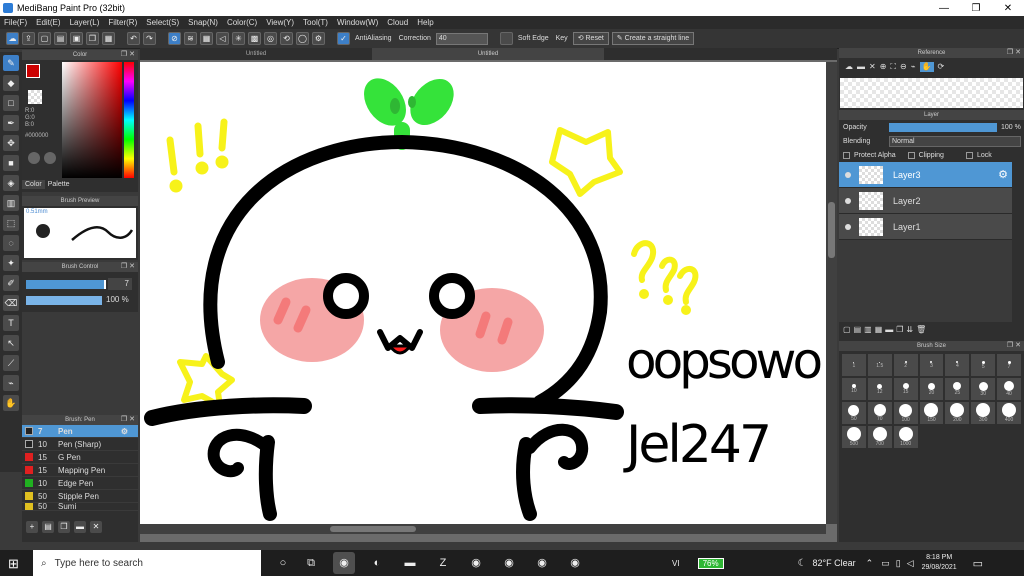 Image resolution: width=1024 pixels, height=576 pixels. Describe the element at coordinates (870, 563) in the screenshot. I see `tray-chevron-icon: ⌃` at that location.